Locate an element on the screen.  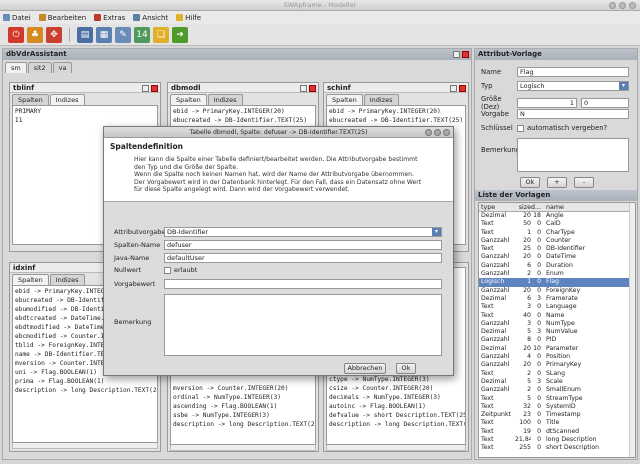
col-name-header: name is located at coordinates (589, 207).